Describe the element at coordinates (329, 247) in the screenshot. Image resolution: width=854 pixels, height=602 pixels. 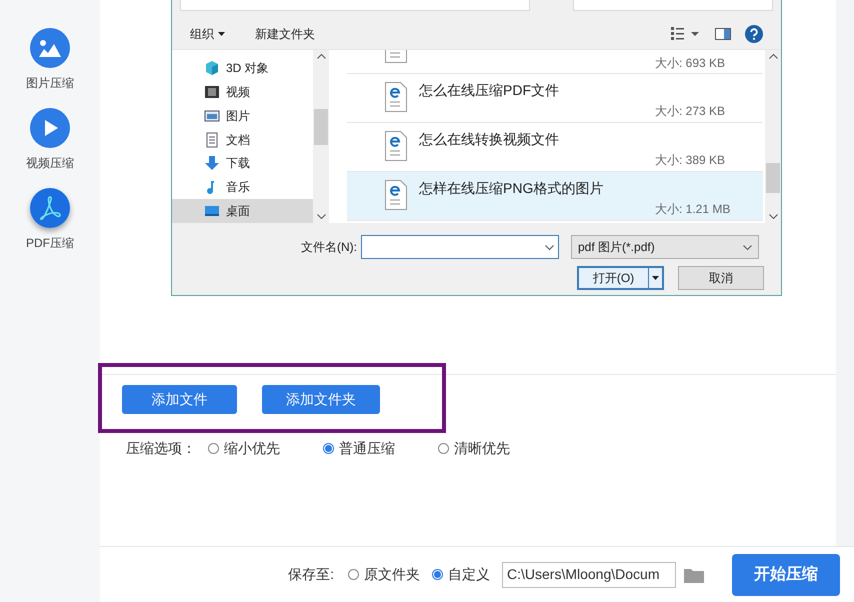
I see `filename-label: 文件名(N):` at that location.